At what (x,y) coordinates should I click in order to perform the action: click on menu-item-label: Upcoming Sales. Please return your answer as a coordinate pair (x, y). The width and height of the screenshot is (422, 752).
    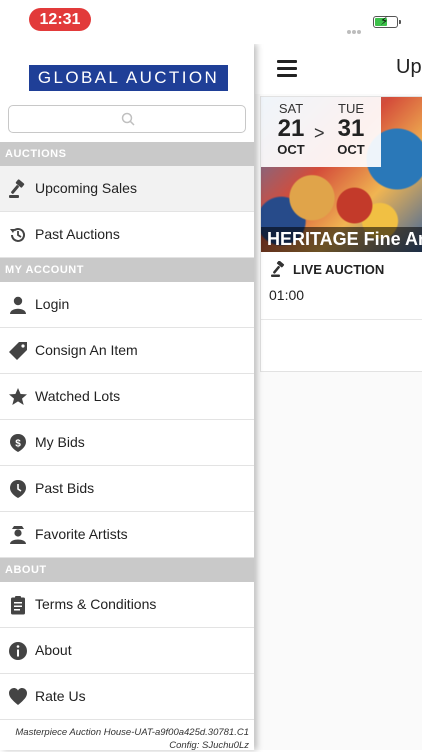
    Looking at the image, I should click on (86, 188).